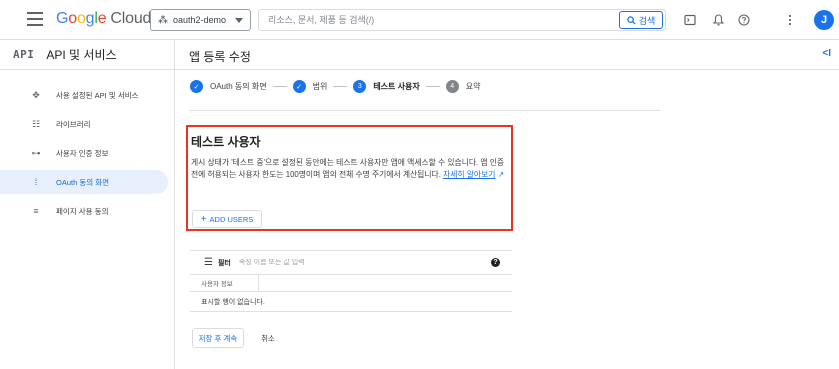  I want to click on api-icon: ✥, so click(36, 94).